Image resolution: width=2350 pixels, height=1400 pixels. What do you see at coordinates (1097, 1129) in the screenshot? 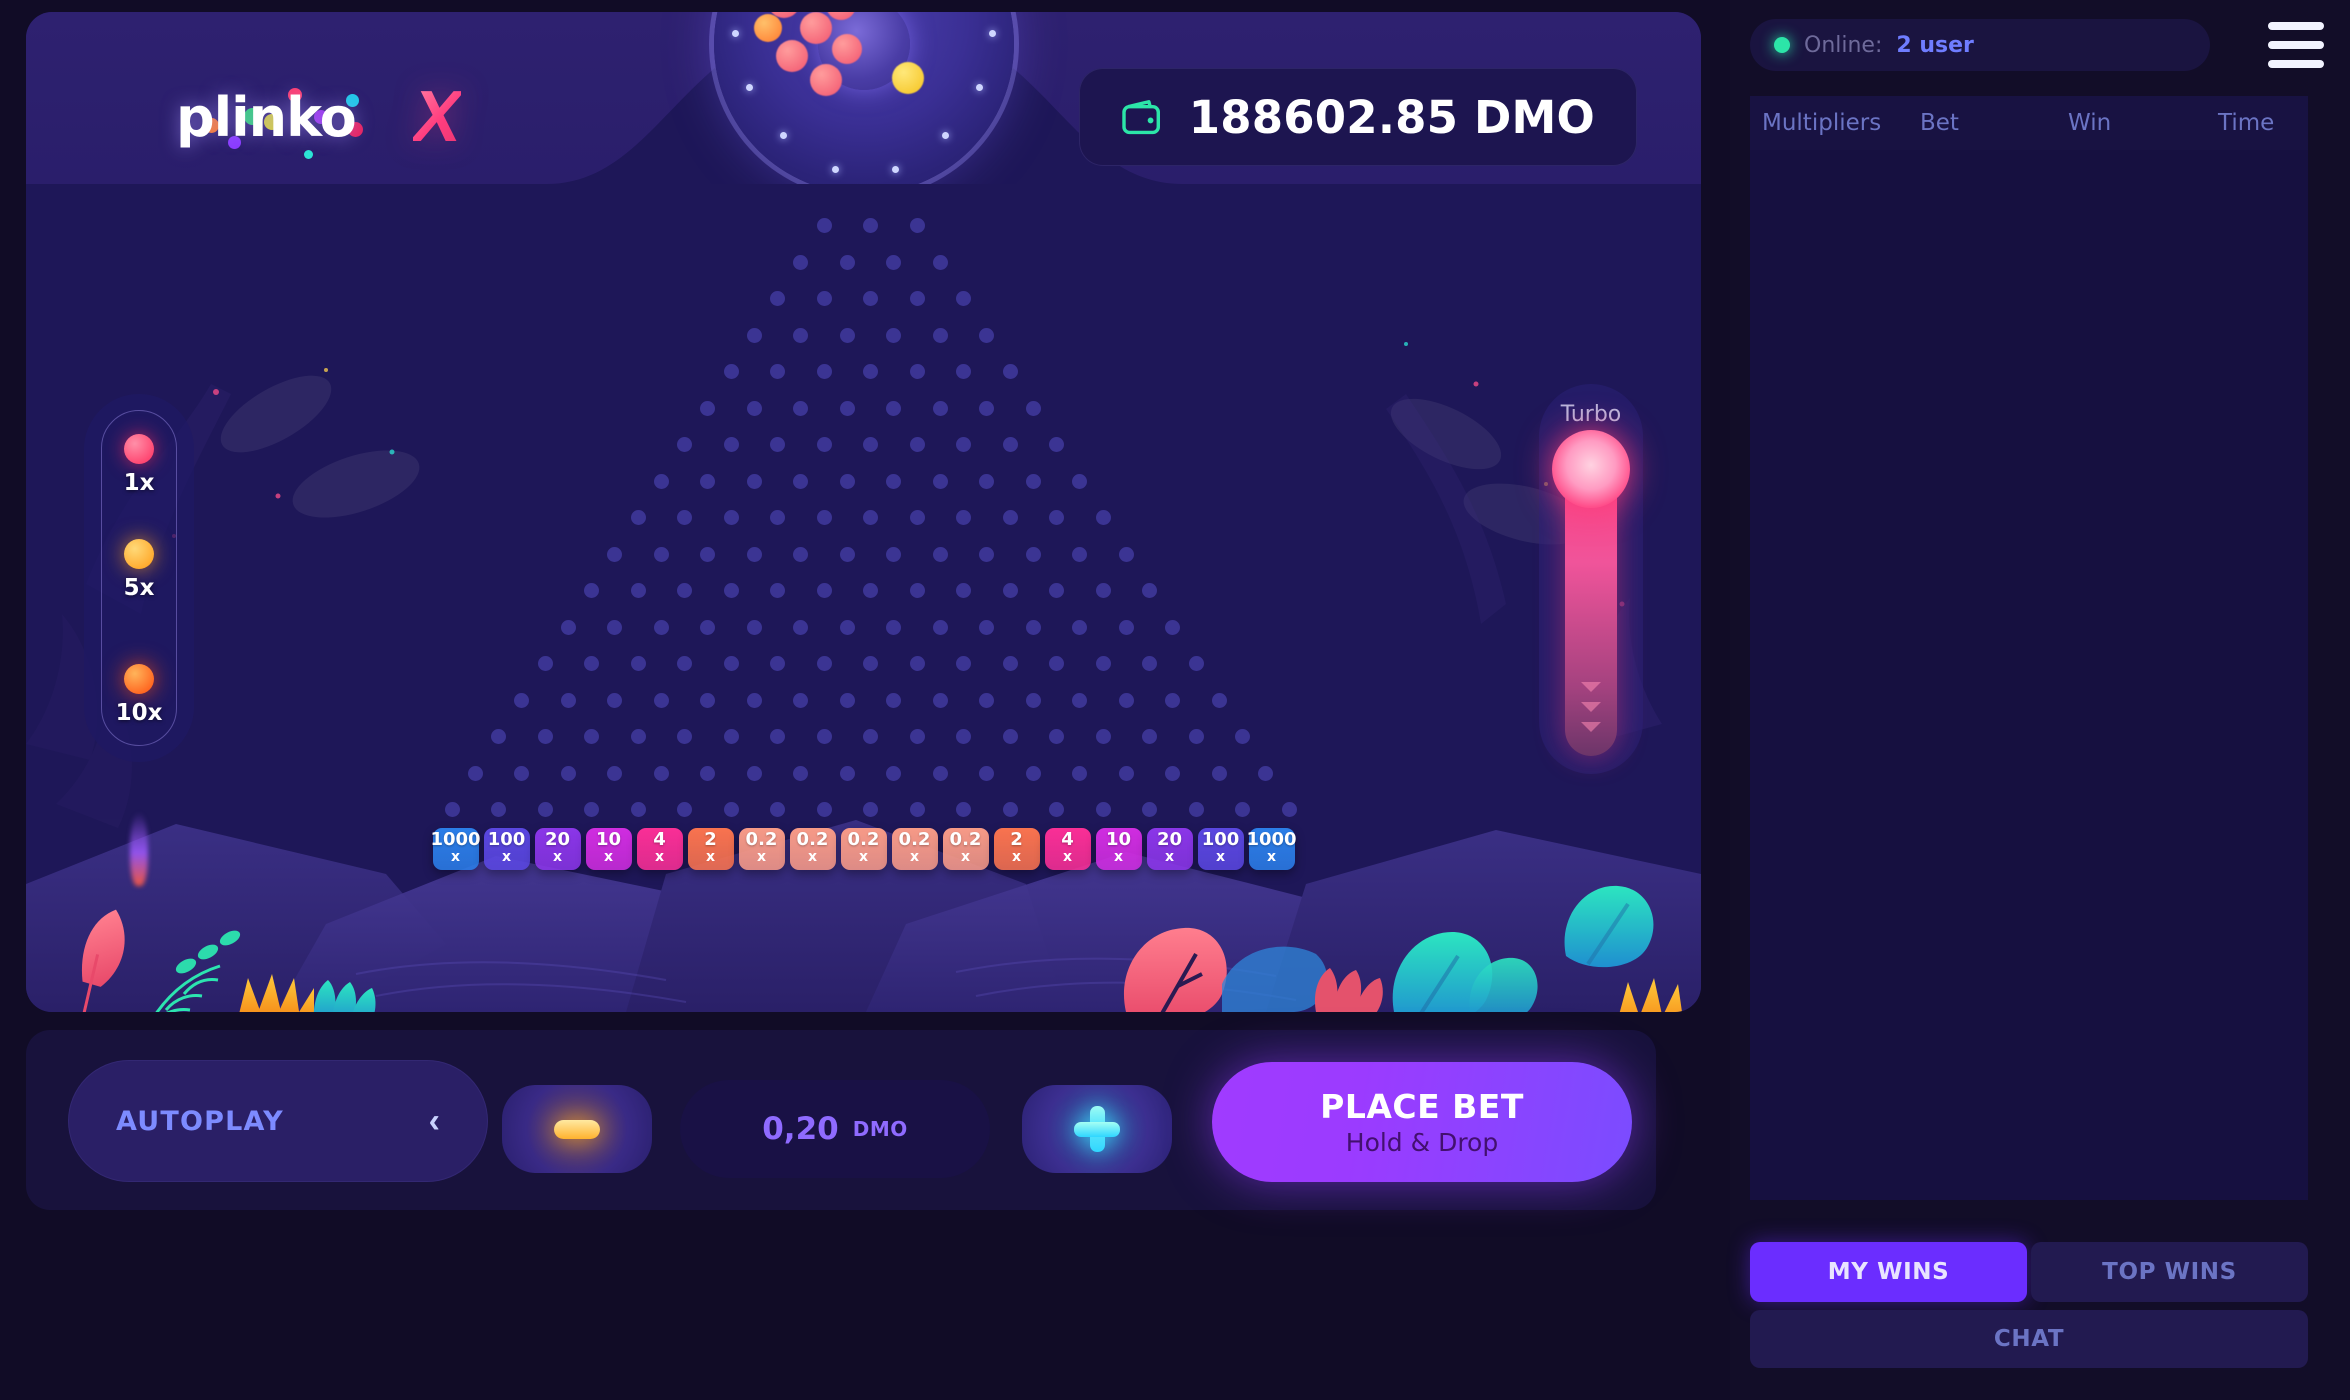
I see `increase-bet-button` at bounding box center [1097, 1129].